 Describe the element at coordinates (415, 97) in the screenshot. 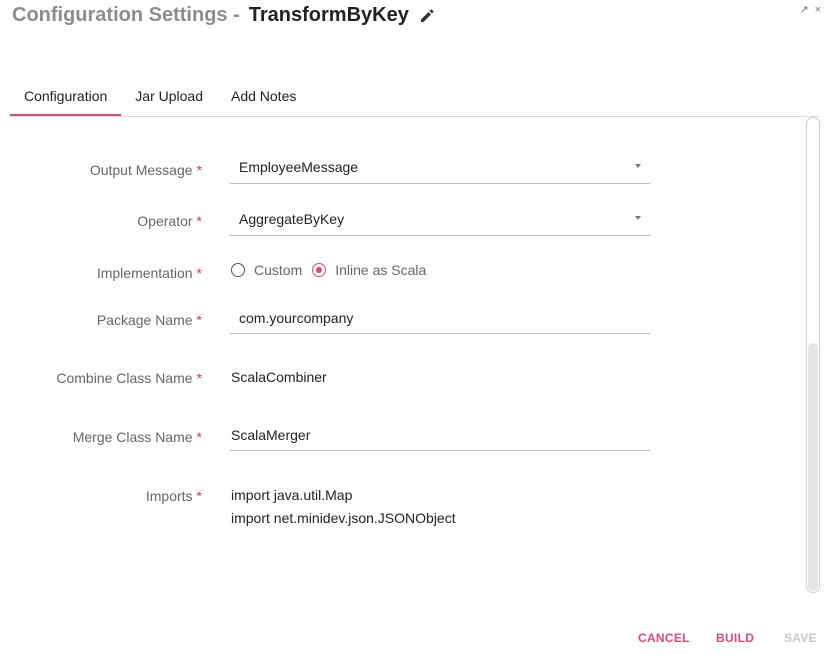

I see `tab-bar: Configuration Jar Upload Add Notes` at that location.